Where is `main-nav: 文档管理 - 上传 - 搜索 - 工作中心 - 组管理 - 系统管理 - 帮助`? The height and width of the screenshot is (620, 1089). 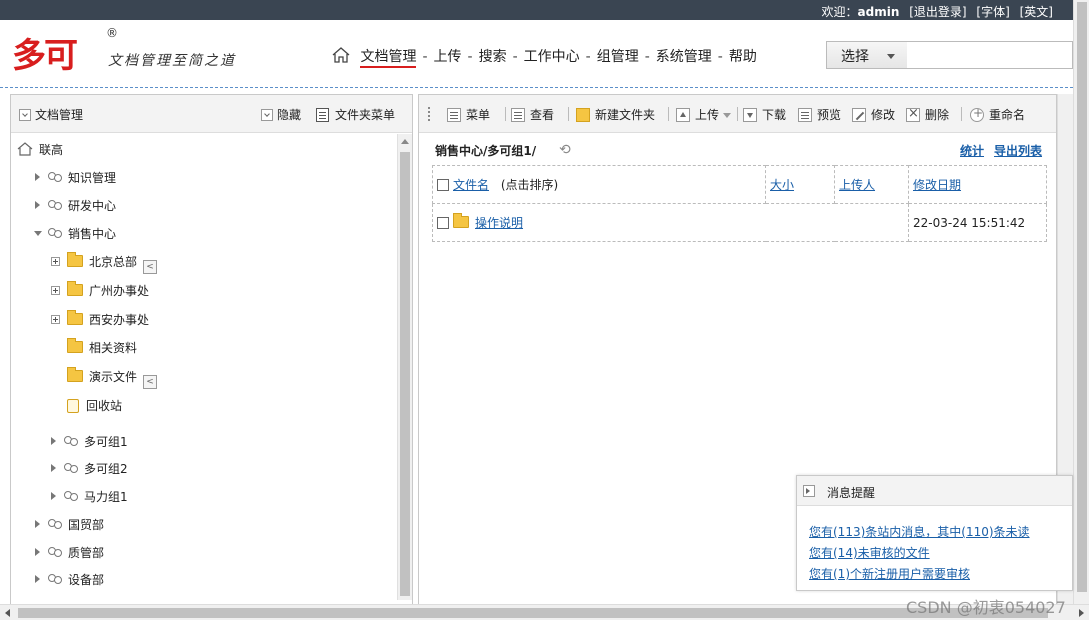 main-nav: 文档管理 - 上传 - 搜索 - 工作中心 - 组管理 - 系统管理 - 帮助 is located at coordinates (544, 57).